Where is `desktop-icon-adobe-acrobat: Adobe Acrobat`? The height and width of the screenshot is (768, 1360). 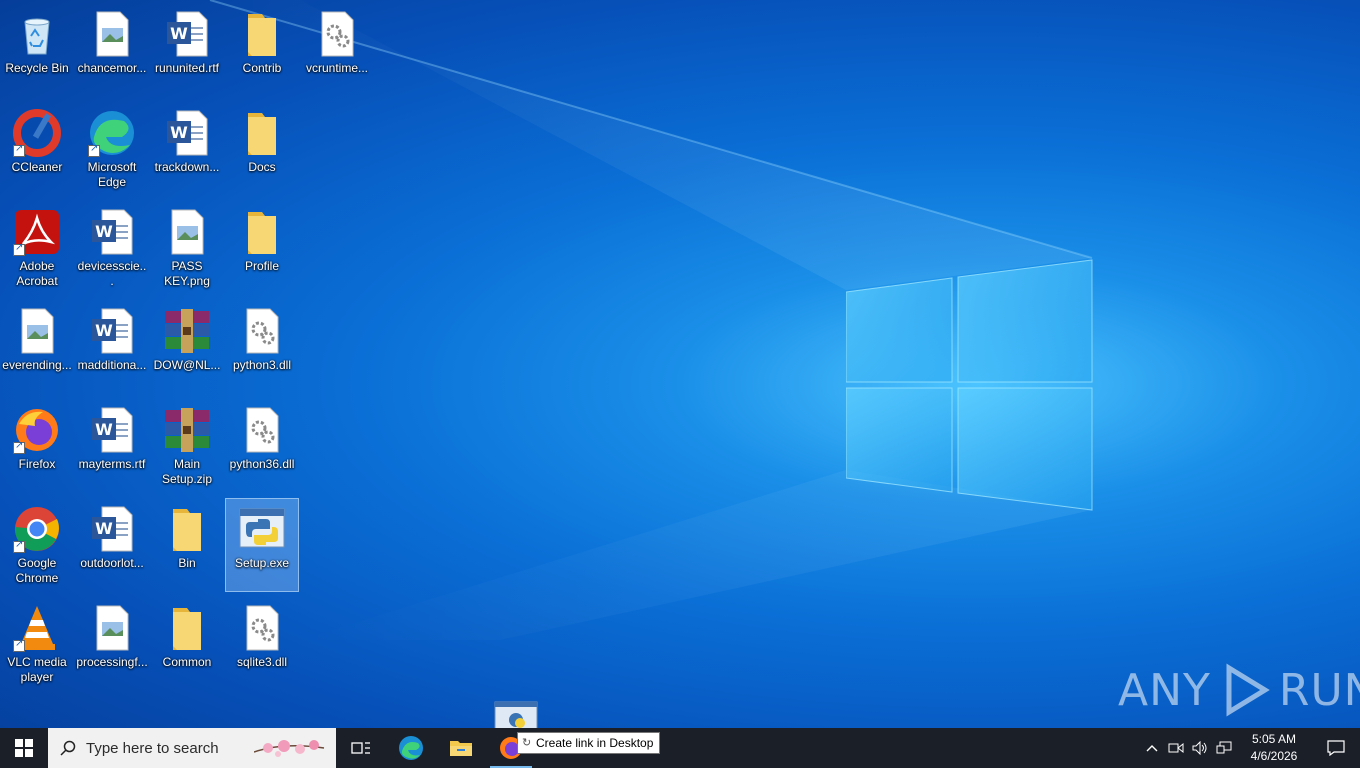 desktop-icon-adobe-acrobat: Adobe Acrobat is located at coordinates (37, 248).